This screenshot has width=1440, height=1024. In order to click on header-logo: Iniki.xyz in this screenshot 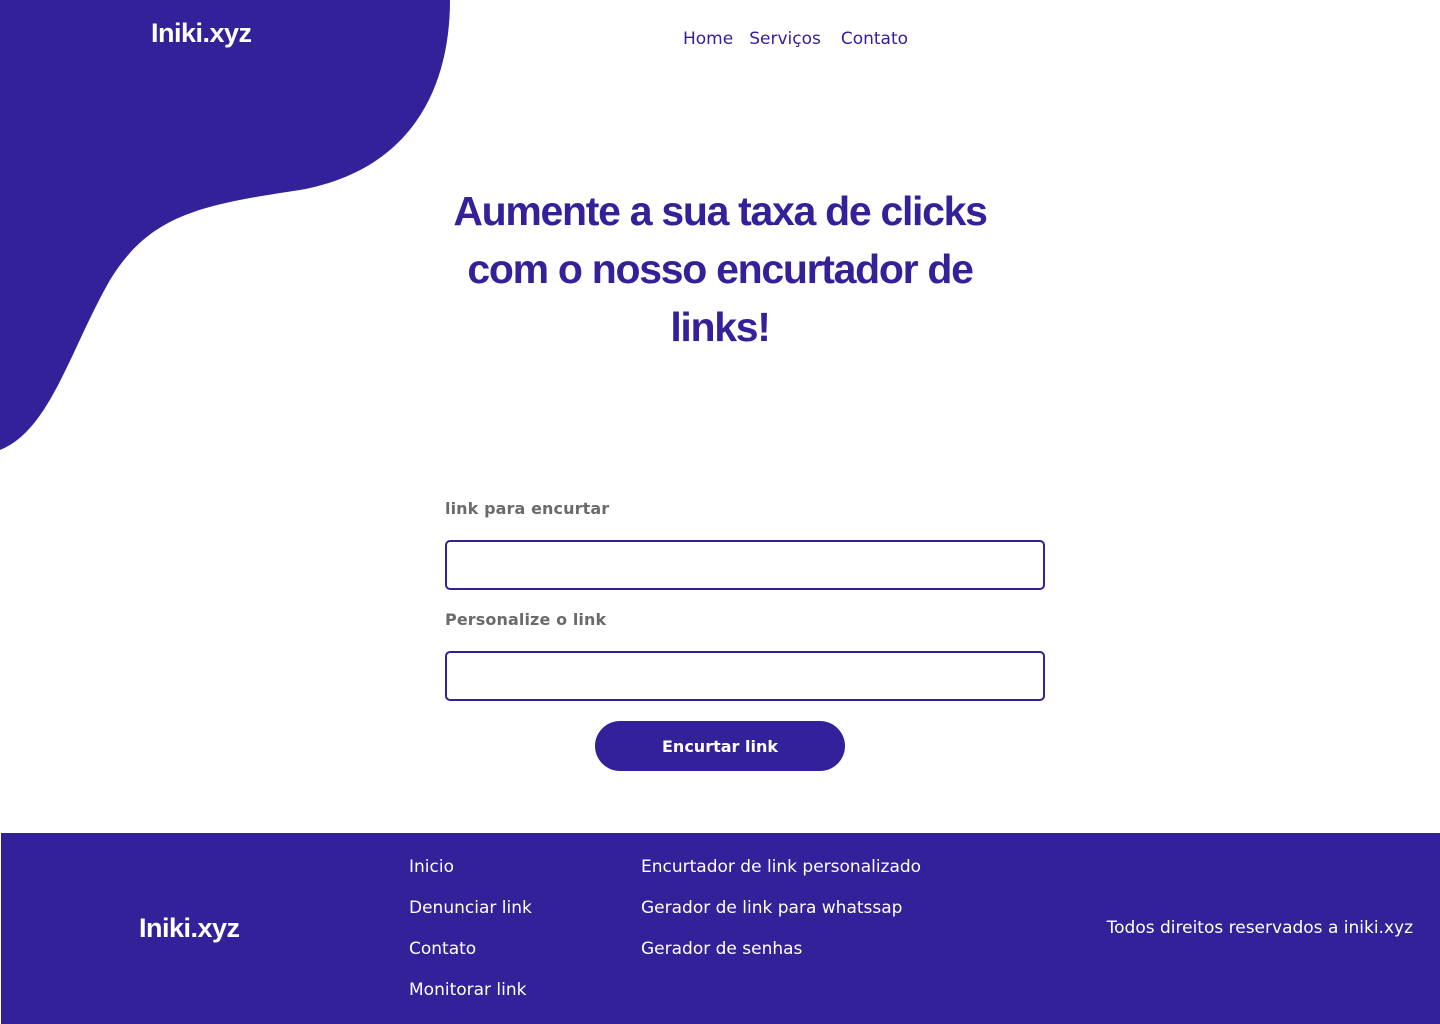, I will do `click(201, 33)`.